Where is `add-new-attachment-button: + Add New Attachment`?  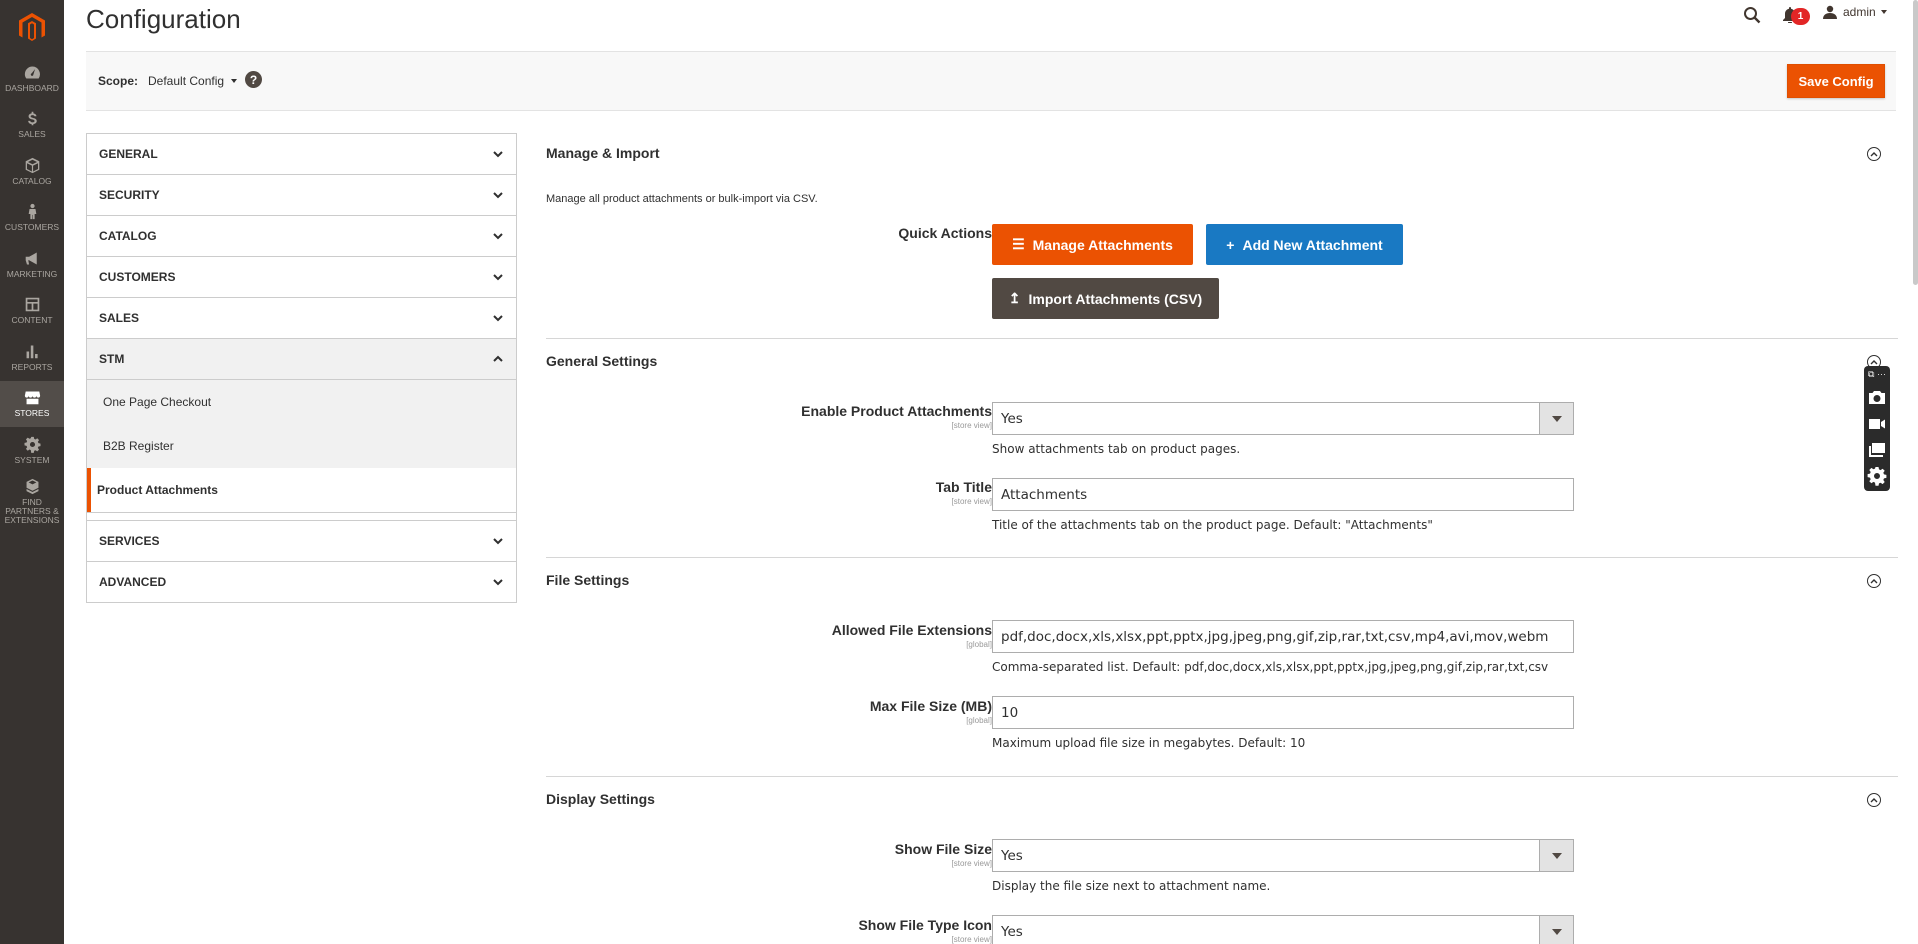
add-new-attachment-button: + Add New Attachment is located at coordinates (1304, 244).